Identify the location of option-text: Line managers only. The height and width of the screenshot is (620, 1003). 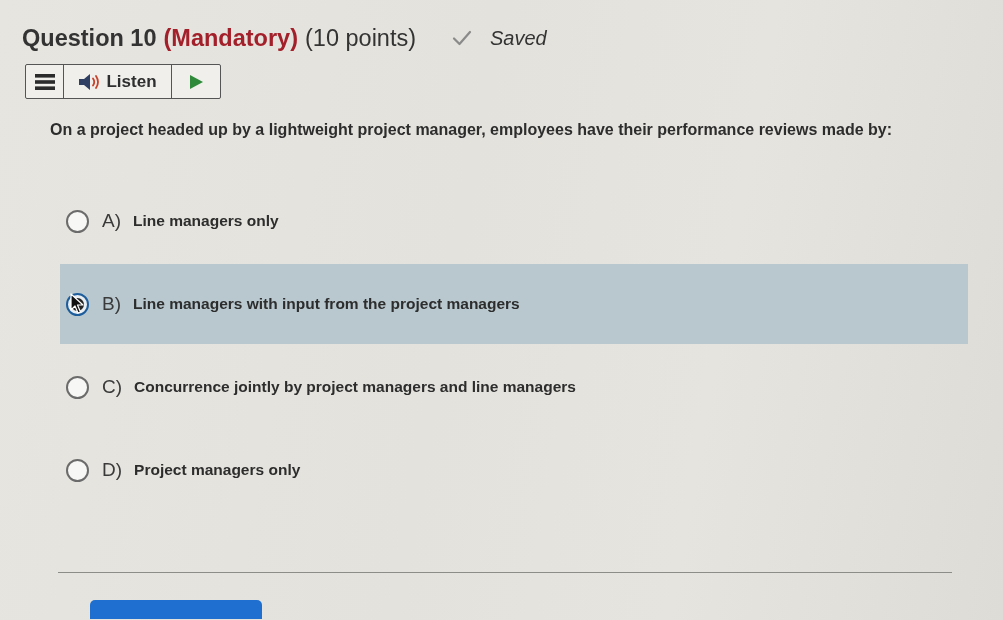
(206, 221).